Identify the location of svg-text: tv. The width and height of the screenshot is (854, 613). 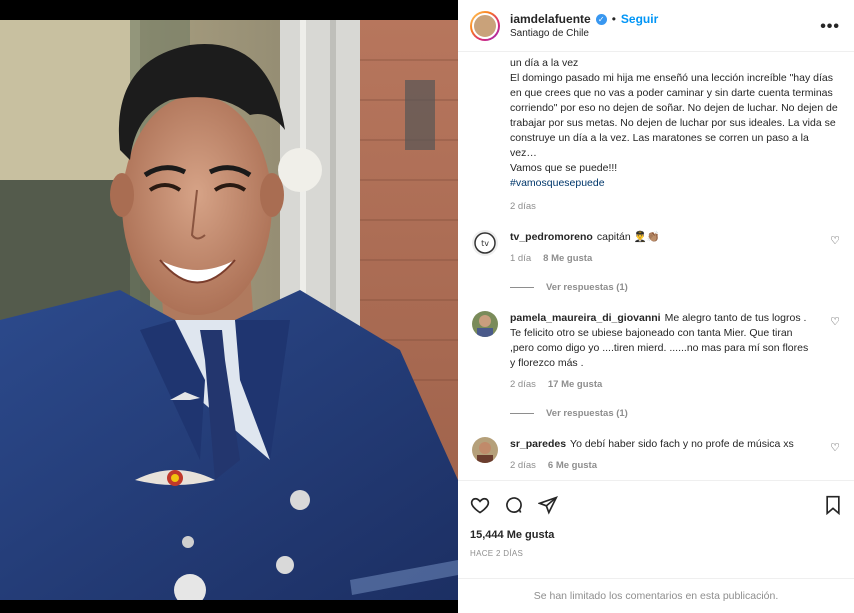
(485, 243).